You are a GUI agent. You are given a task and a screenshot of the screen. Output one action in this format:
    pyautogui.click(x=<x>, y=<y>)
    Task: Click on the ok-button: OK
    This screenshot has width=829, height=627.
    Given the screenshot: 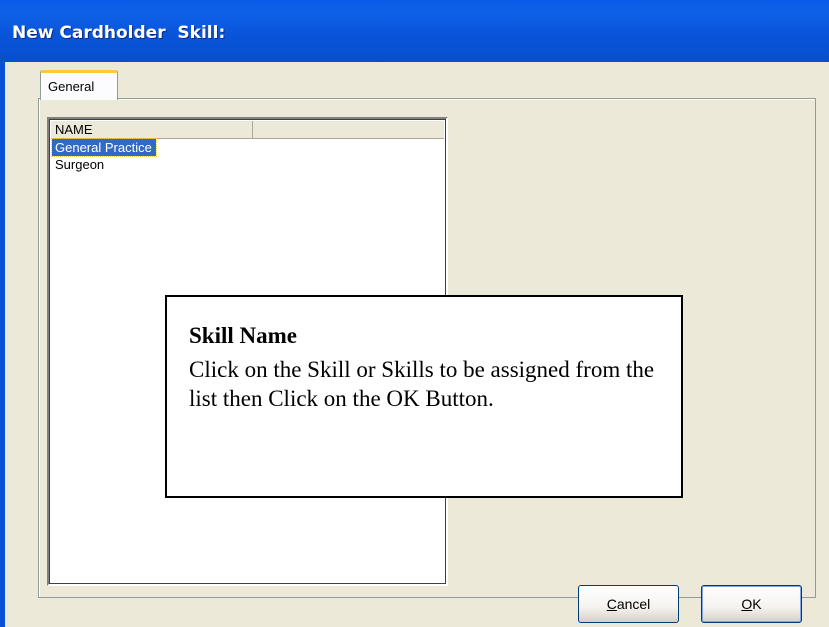 What is the action you would take?
    pyautogui.click(x=751, y=604)
    